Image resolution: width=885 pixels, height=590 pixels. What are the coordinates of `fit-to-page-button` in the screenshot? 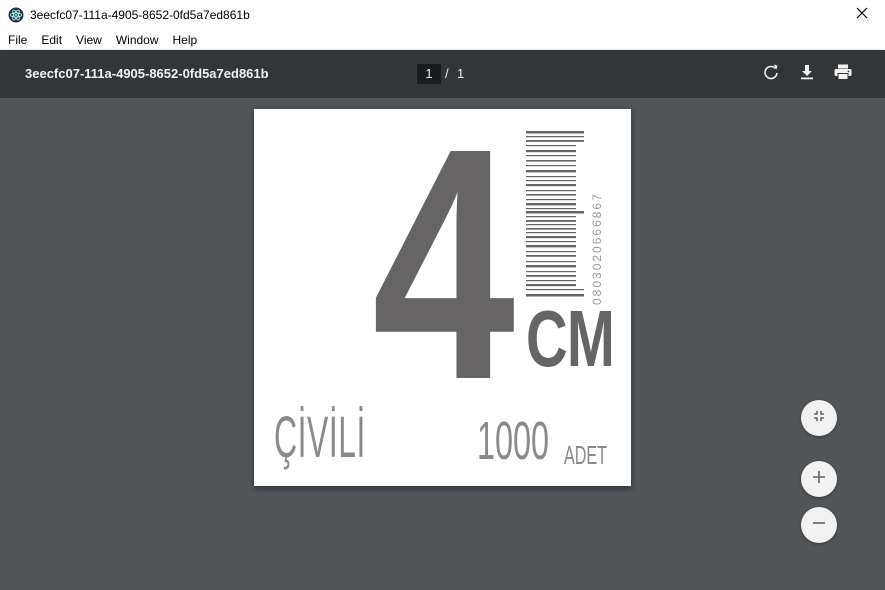 It's located at (819, 418).